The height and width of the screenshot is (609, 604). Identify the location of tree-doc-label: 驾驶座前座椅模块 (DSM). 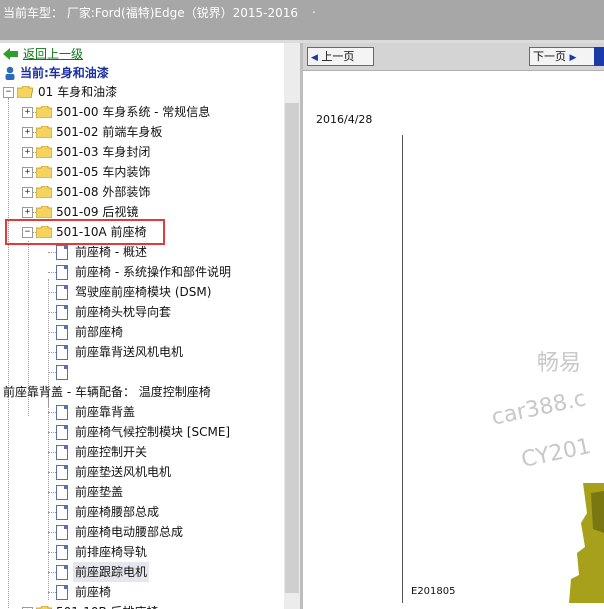
(143, 292).